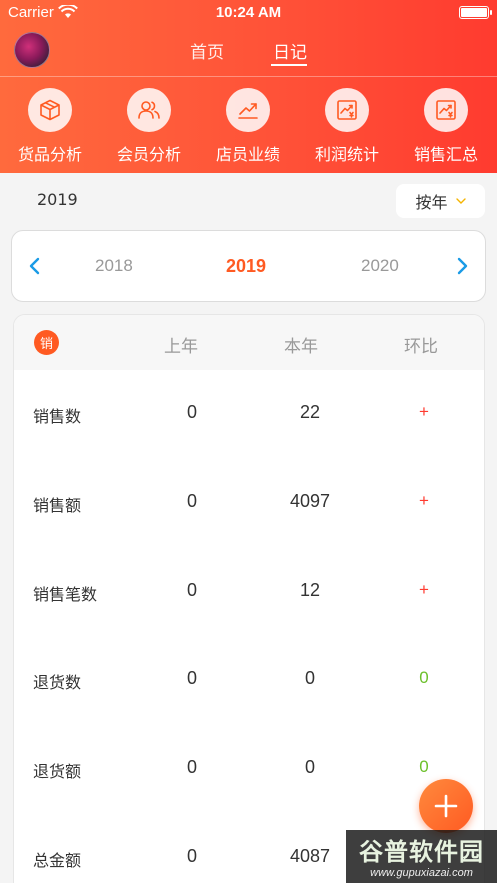  Describe the element at coordinates (50, 126) in the screenshot. I see `func-goods-analysis: 货品分析` at that location.